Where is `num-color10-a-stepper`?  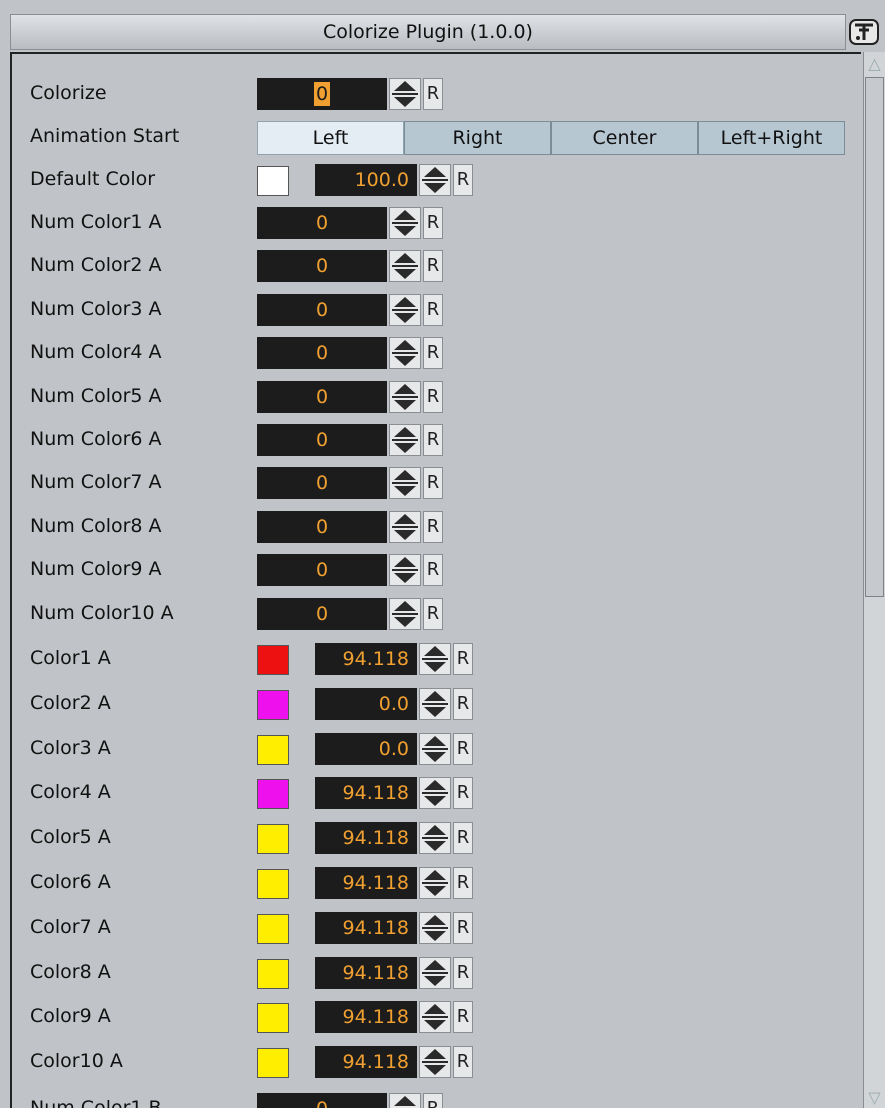
num-color10-a-stepper is located at coordinates (405, 613).